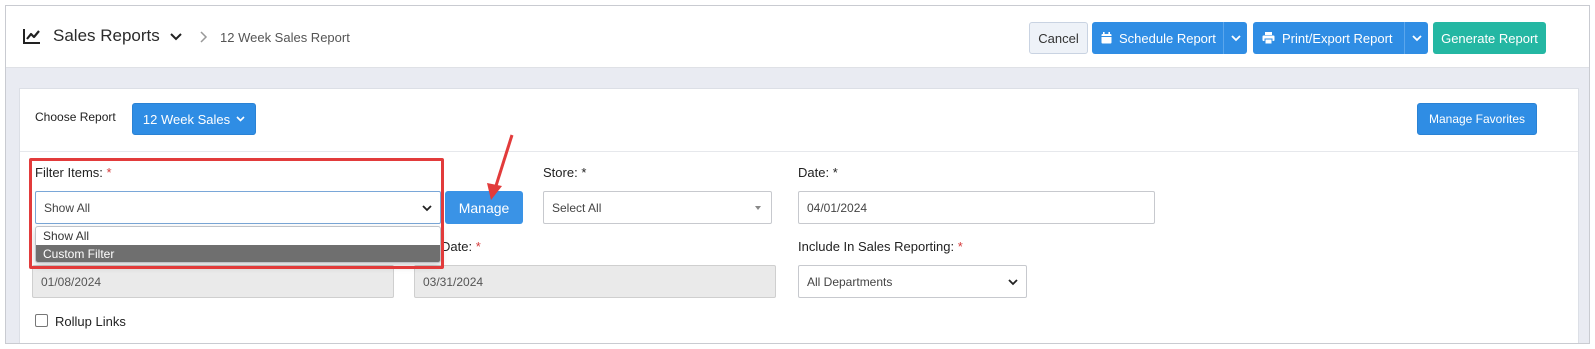 This screenshot has width=1595, height=349. I want to click on schedule-dropdown-toggle, so click(1235, 38).